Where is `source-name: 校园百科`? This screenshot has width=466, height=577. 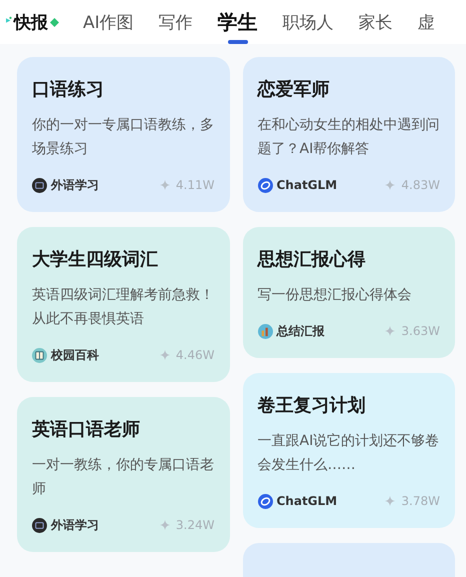 source-name: 校园百科 is located at coordinates (75, 355).